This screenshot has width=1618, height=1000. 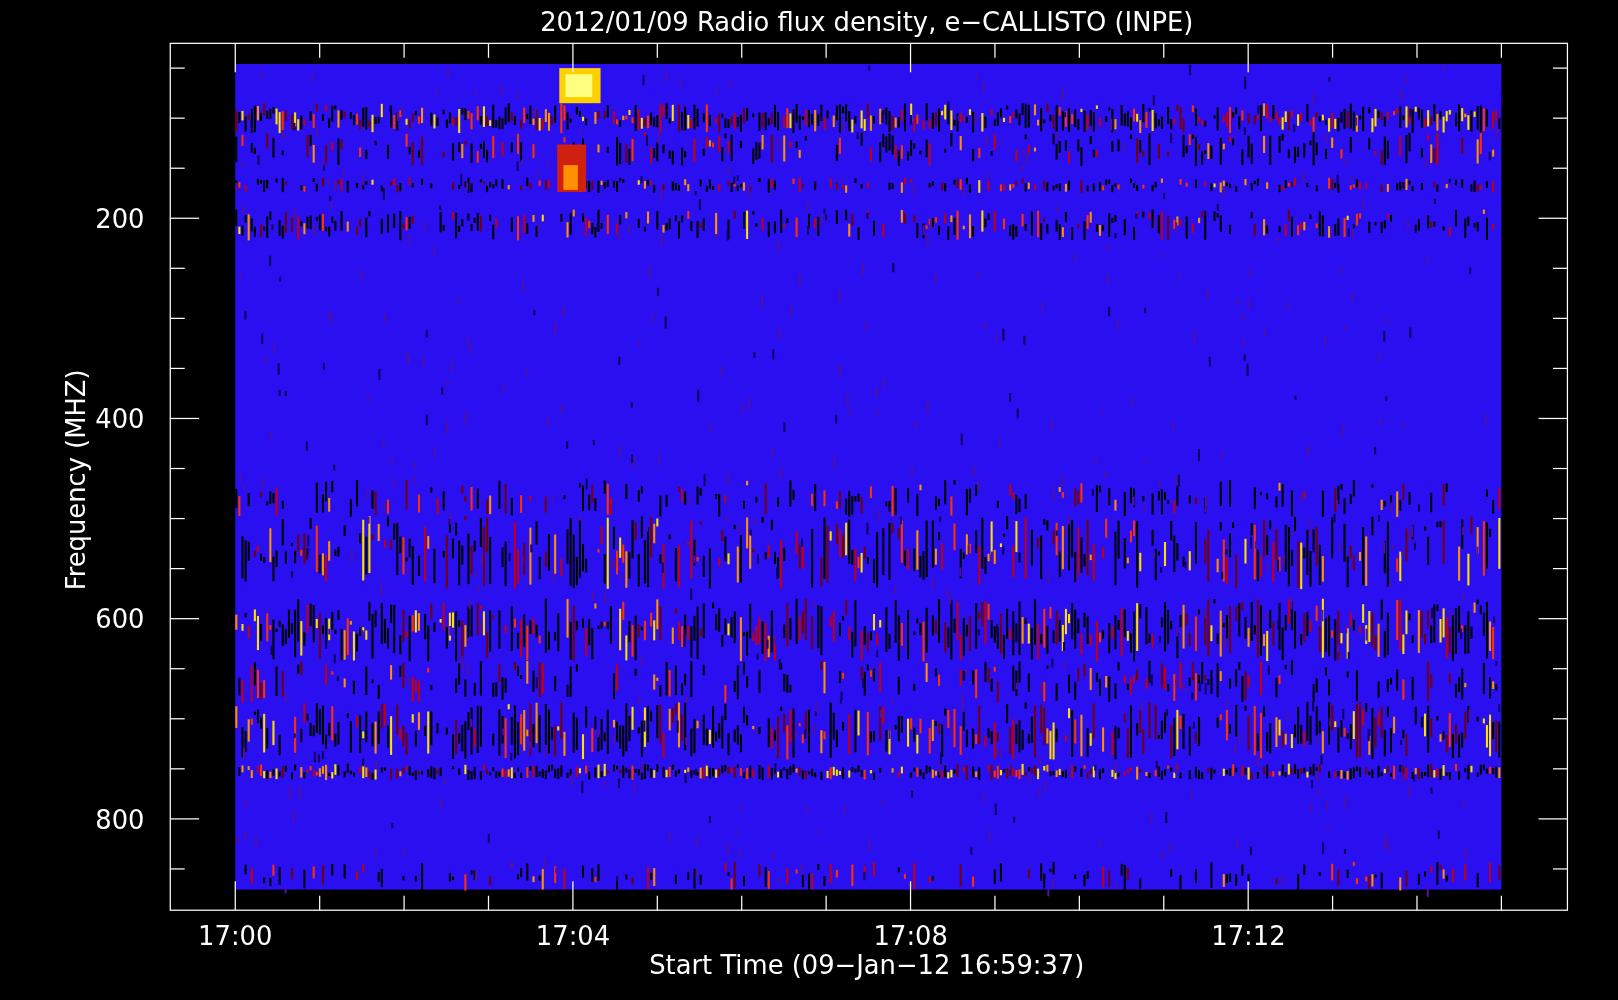 I want to click on x-tick-label: 17:04, so click(x=573, y=936).